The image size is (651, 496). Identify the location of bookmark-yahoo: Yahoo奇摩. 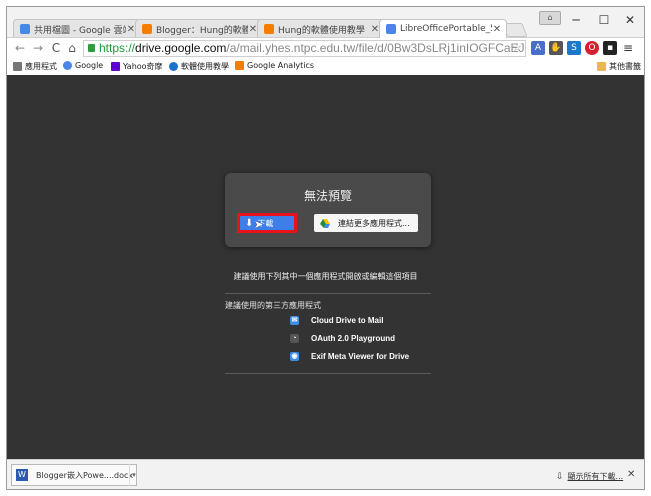
(137, 66).